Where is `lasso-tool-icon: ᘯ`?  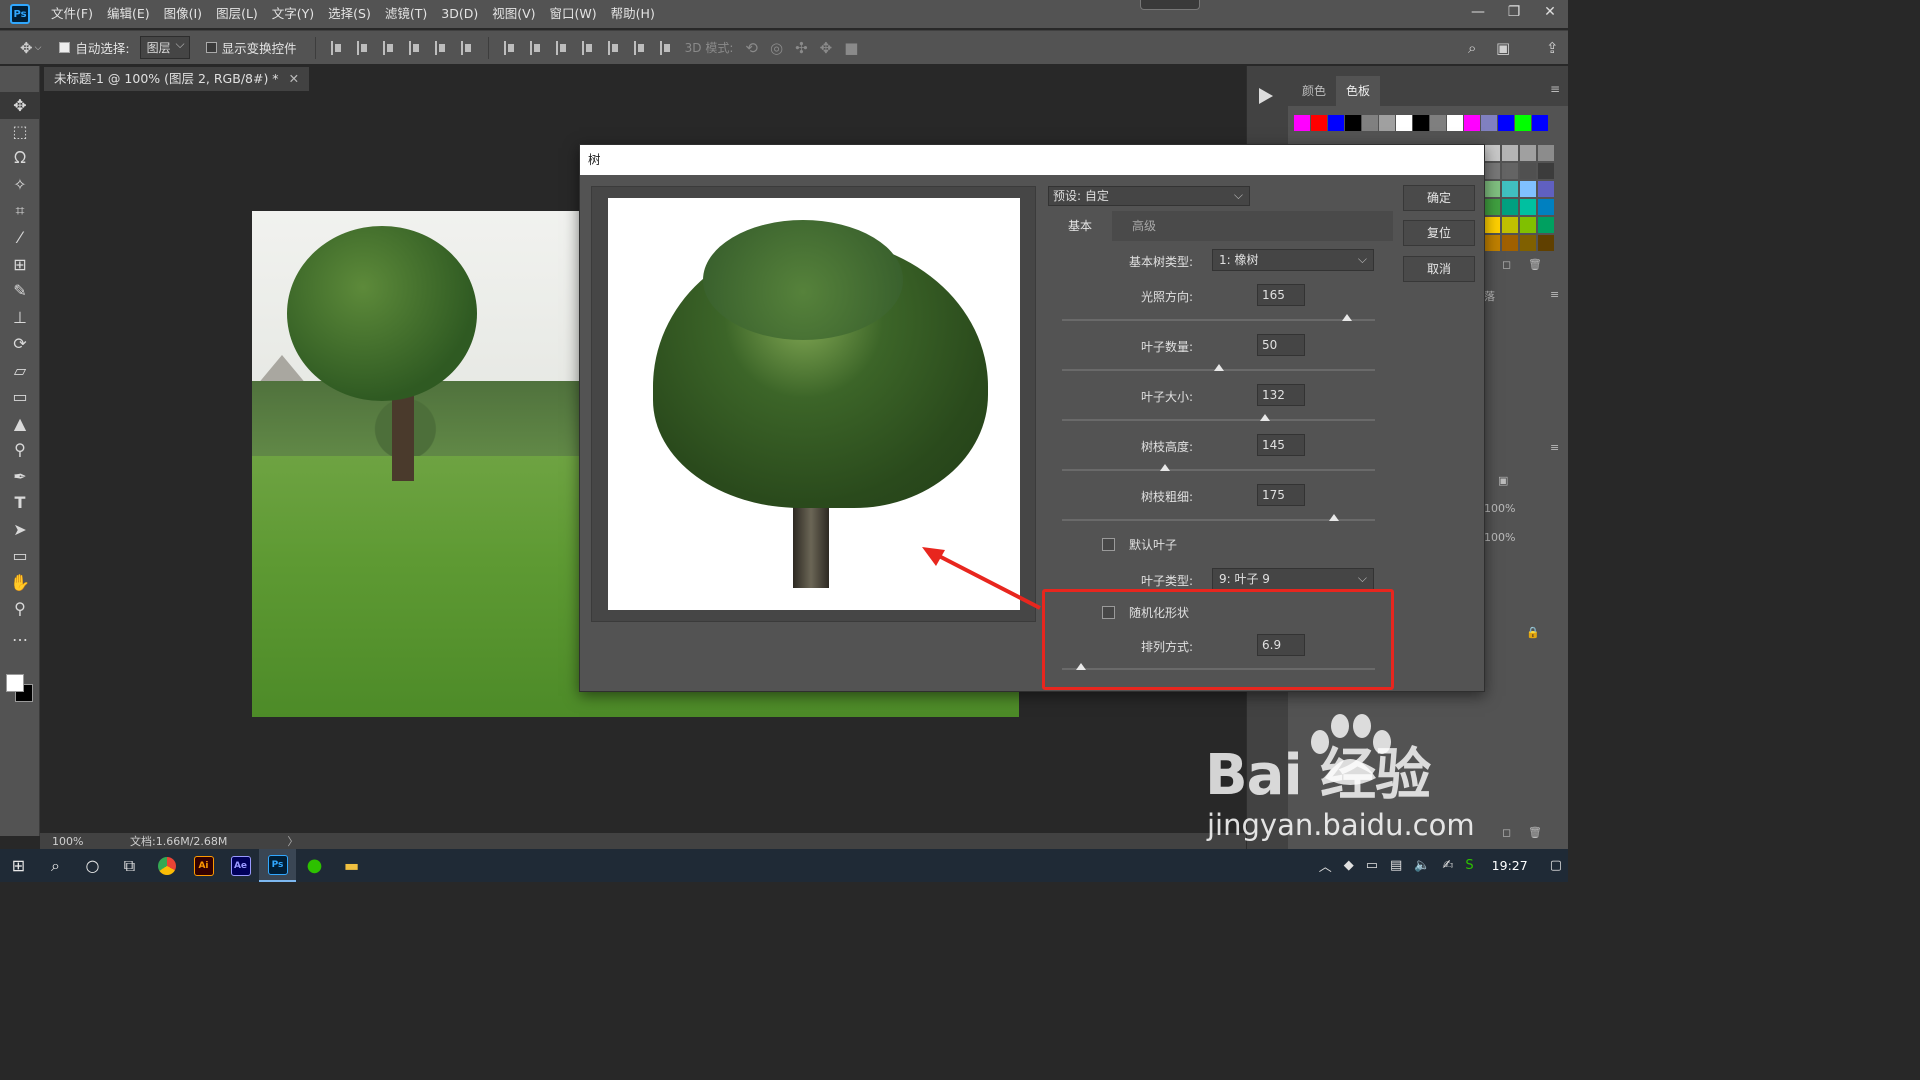 lasso-tool-icon: ᘯ is located at coordinates (20, 158).